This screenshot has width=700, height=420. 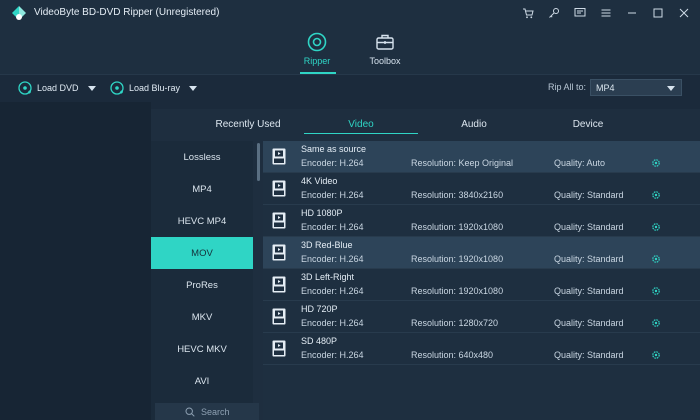 What do you see at coordinates (580, 163) in the screenshot?
I see `format-quality: Quality: Auto` at bounding box center [580, 163].